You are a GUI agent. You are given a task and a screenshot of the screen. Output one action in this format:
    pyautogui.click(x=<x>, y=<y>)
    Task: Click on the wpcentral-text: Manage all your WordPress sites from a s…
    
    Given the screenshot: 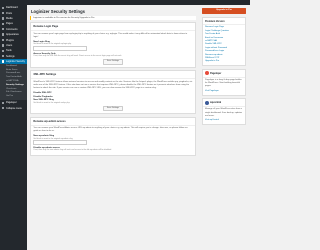 What is the action you would take?
    pyautogui.click(x=224, y=112)
    